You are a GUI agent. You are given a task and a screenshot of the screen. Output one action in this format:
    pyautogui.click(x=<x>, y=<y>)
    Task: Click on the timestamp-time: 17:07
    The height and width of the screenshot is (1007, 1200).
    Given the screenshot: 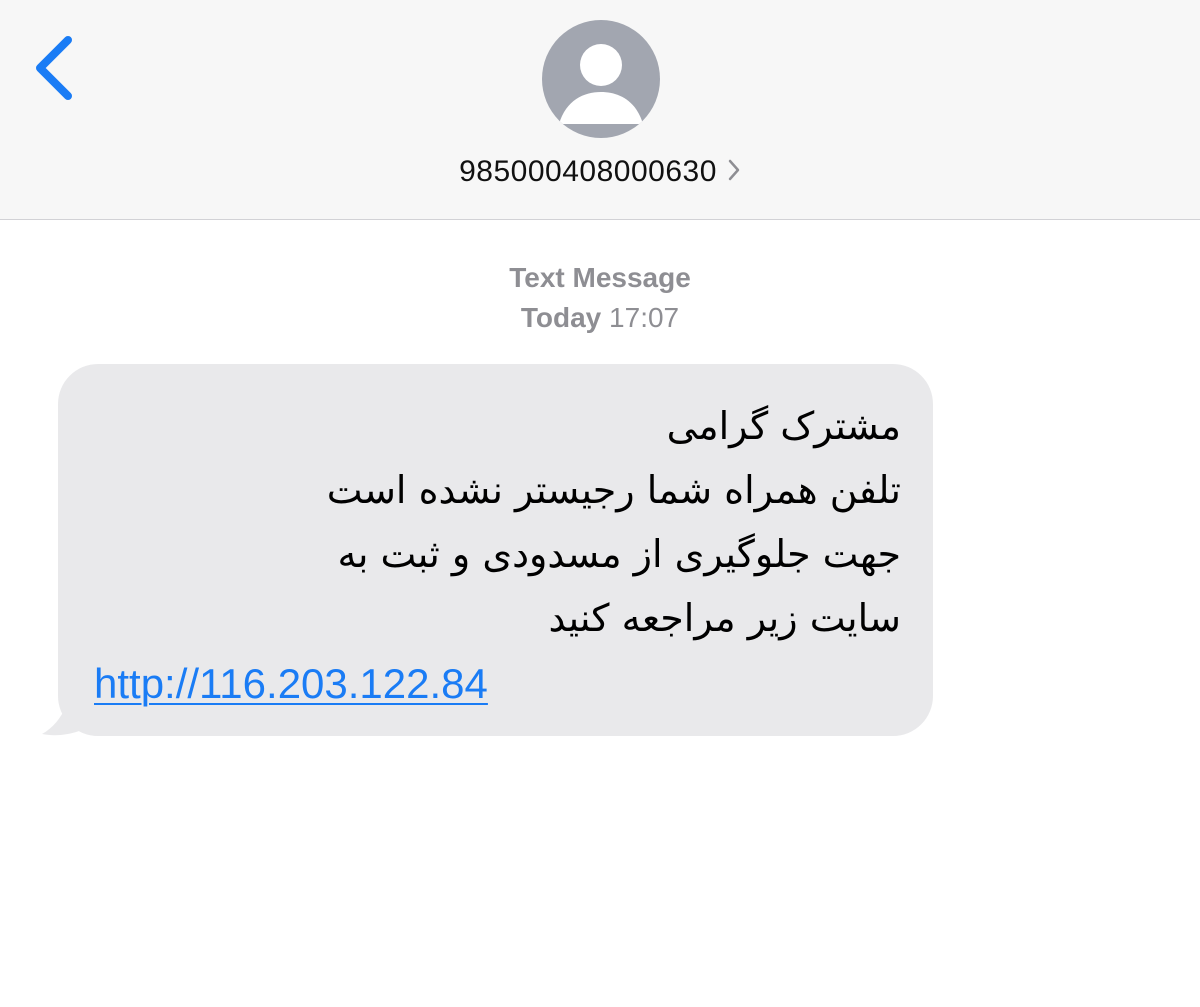 What is the action you would take?
    pyautogui.click(x=644, y=317)
    